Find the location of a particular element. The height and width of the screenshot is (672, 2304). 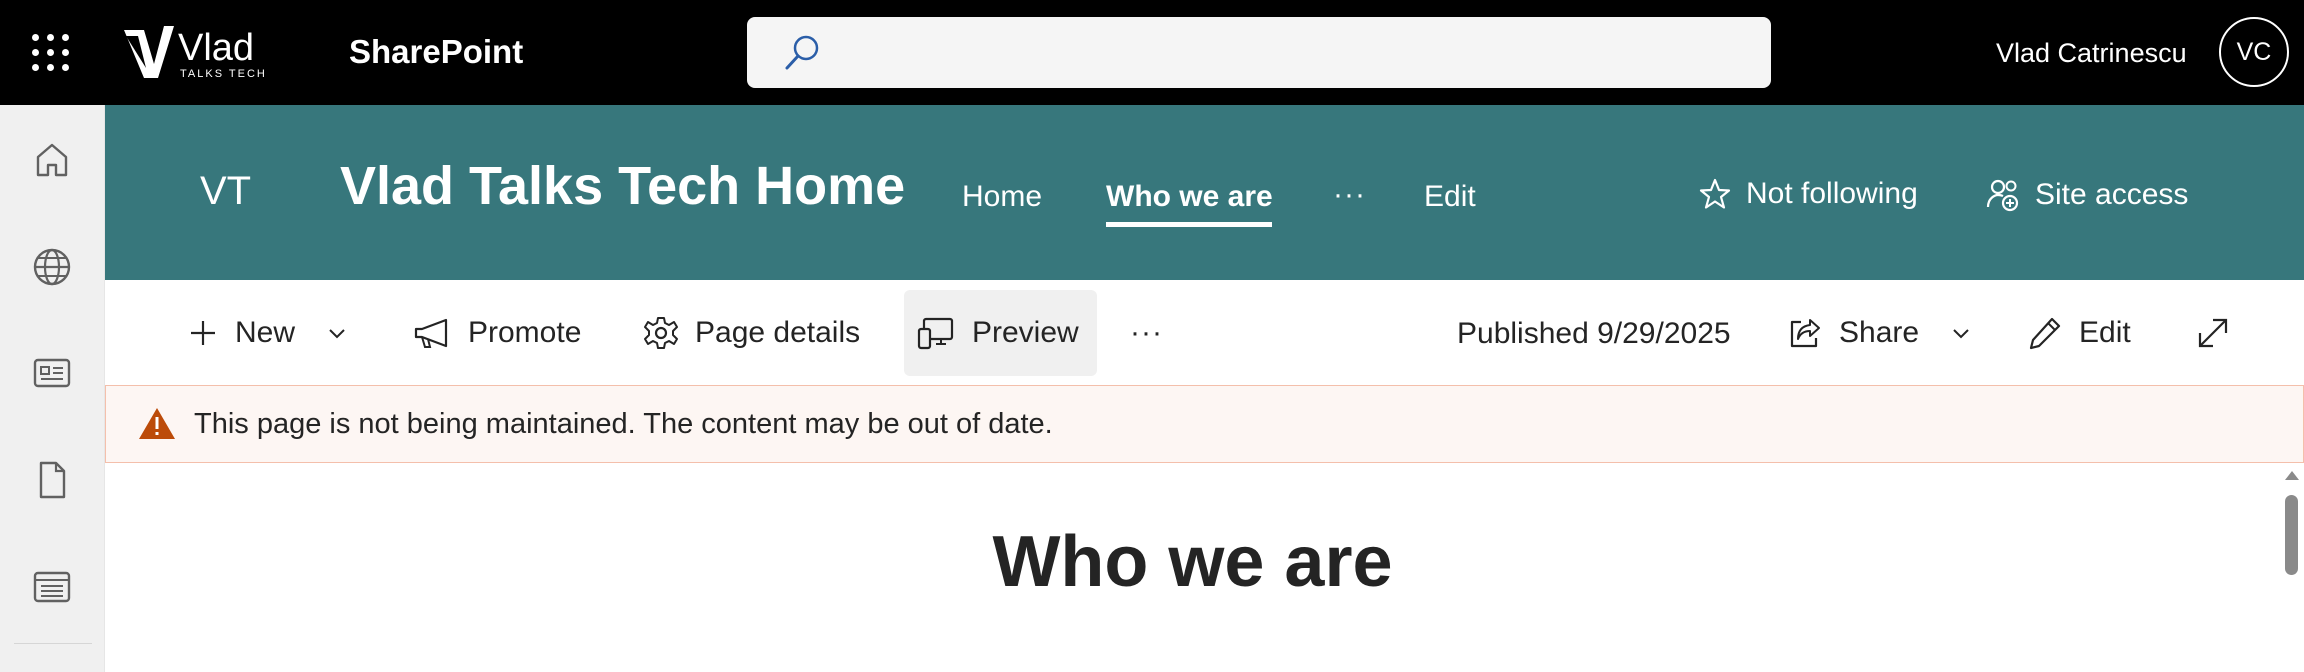

expand-icon is located at coordinates (2213, 333).